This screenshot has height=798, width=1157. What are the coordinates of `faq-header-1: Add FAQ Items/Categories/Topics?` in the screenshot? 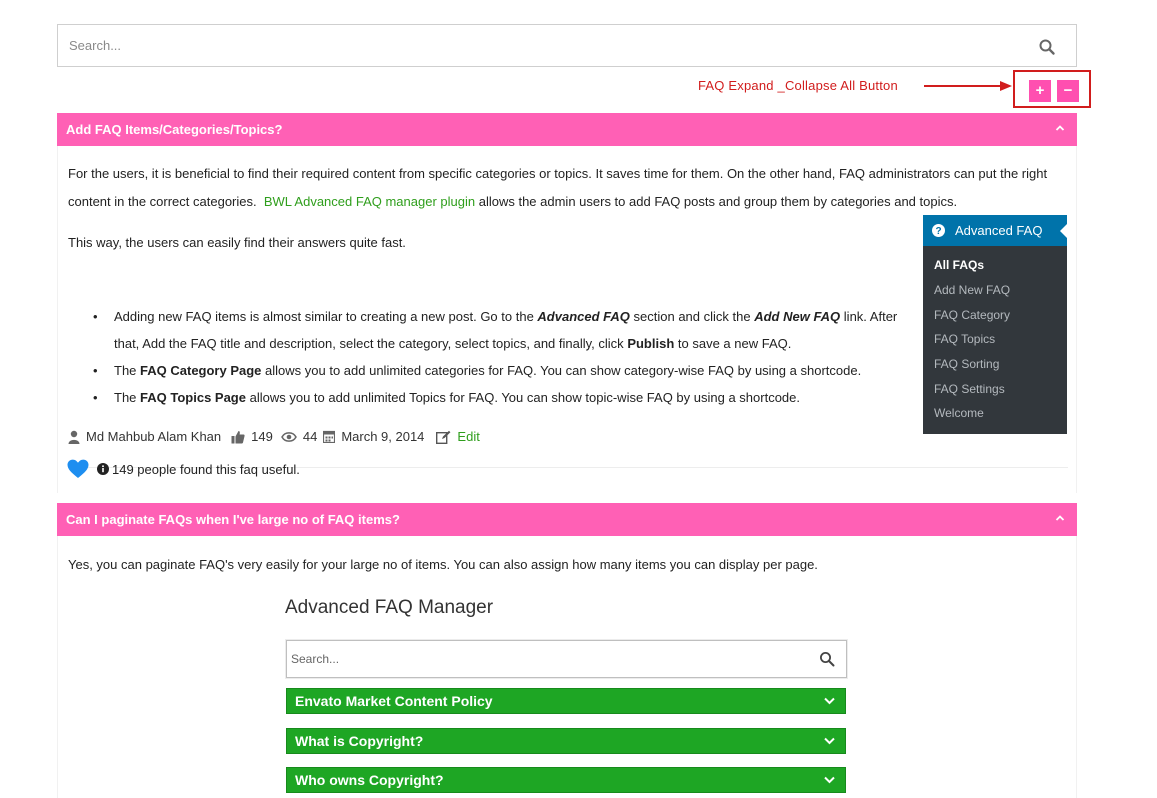 It's located at (567, 129).